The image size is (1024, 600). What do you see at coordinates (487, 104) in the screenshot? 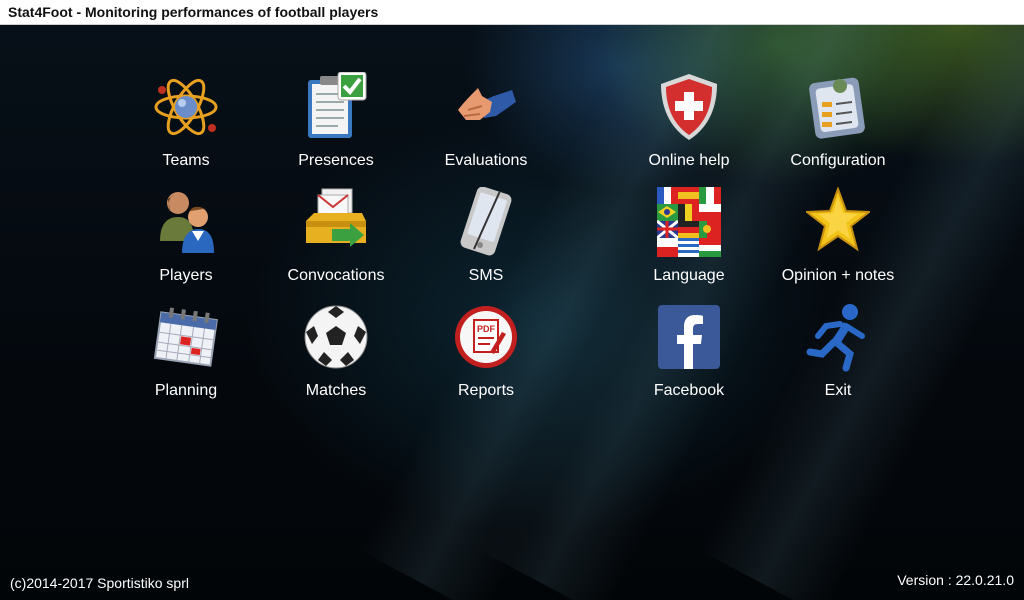
I see `thumbs-up-icon` at bounding box center [487, 104].